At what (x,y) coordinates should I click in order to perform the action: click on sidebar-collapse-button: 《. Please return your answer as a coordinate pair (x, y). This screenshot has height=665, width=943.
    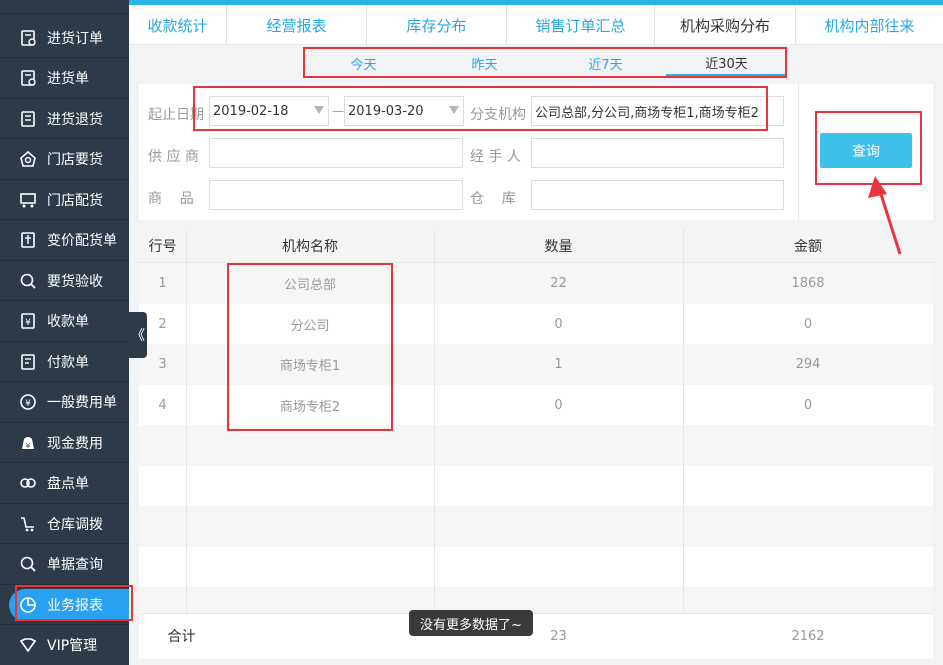
    Looking at the image, I should click on (138, 335).